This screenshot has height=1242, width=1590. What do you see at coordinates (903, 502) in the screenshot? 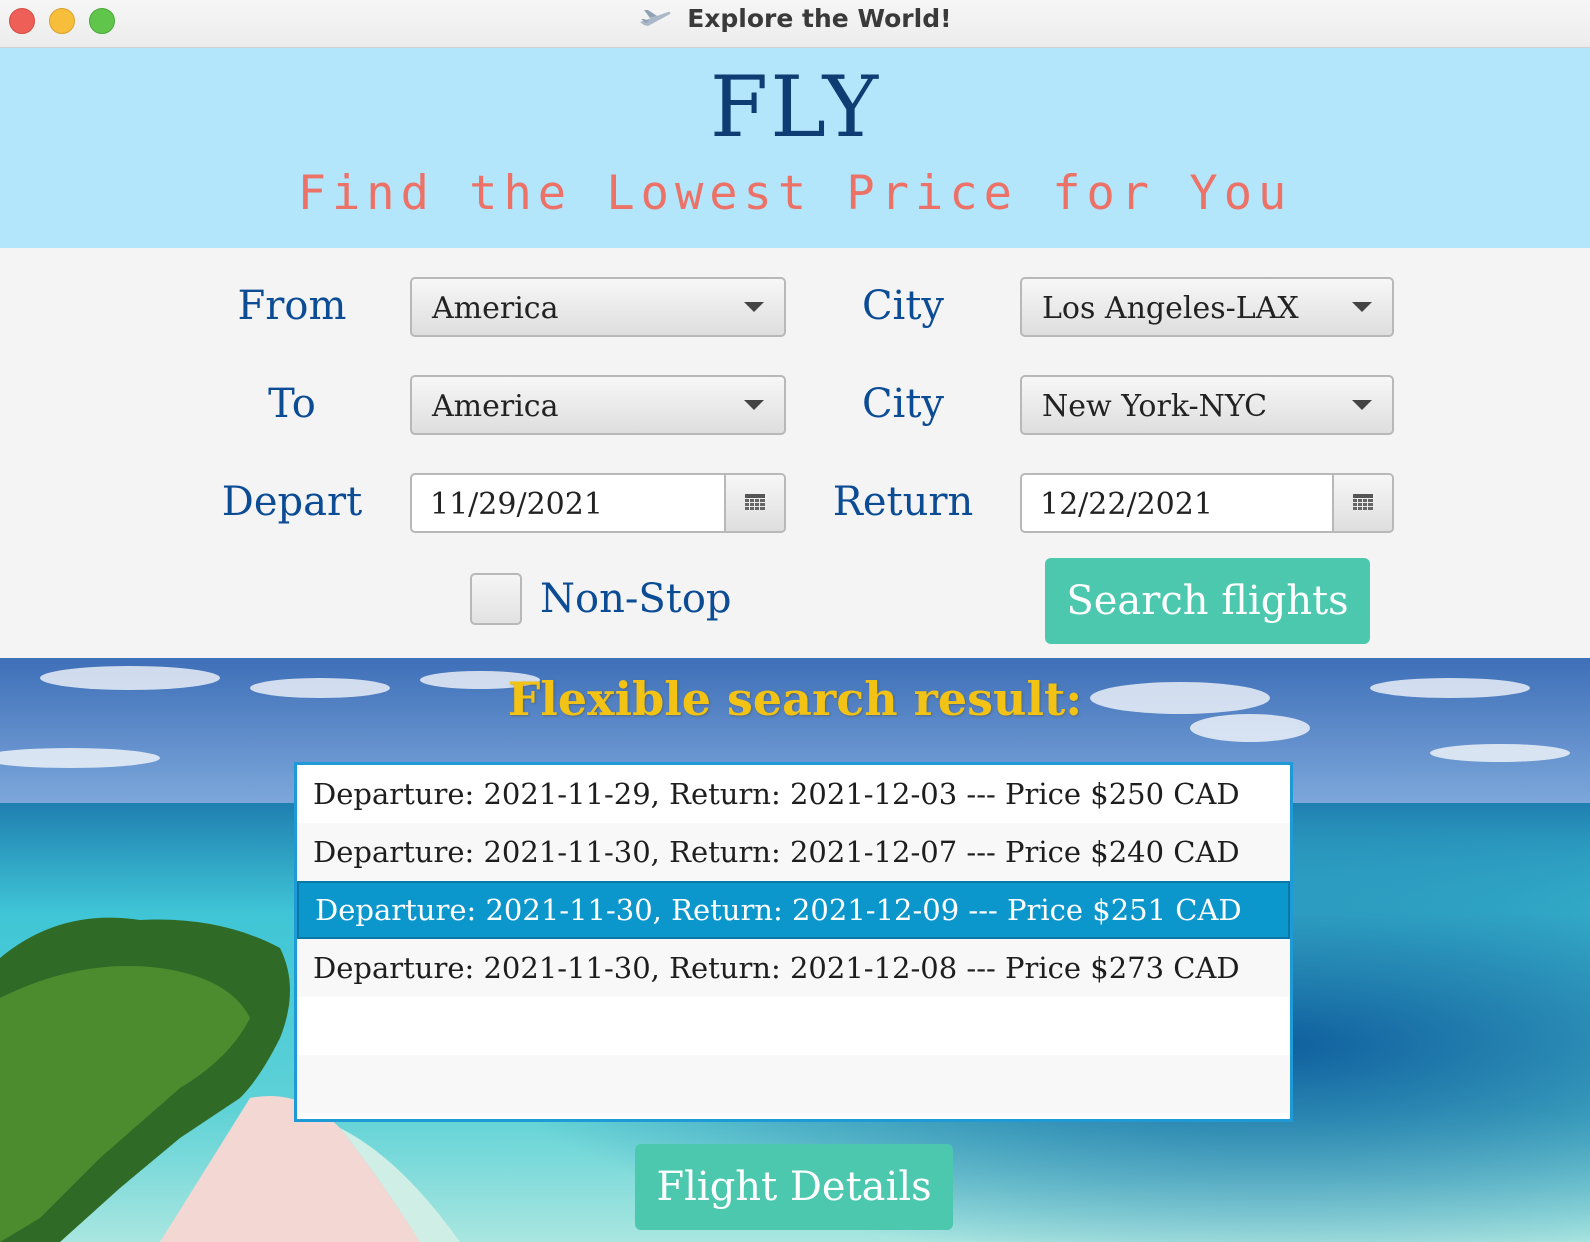
I see `return-label: Return` at bounding box center [903, 502].